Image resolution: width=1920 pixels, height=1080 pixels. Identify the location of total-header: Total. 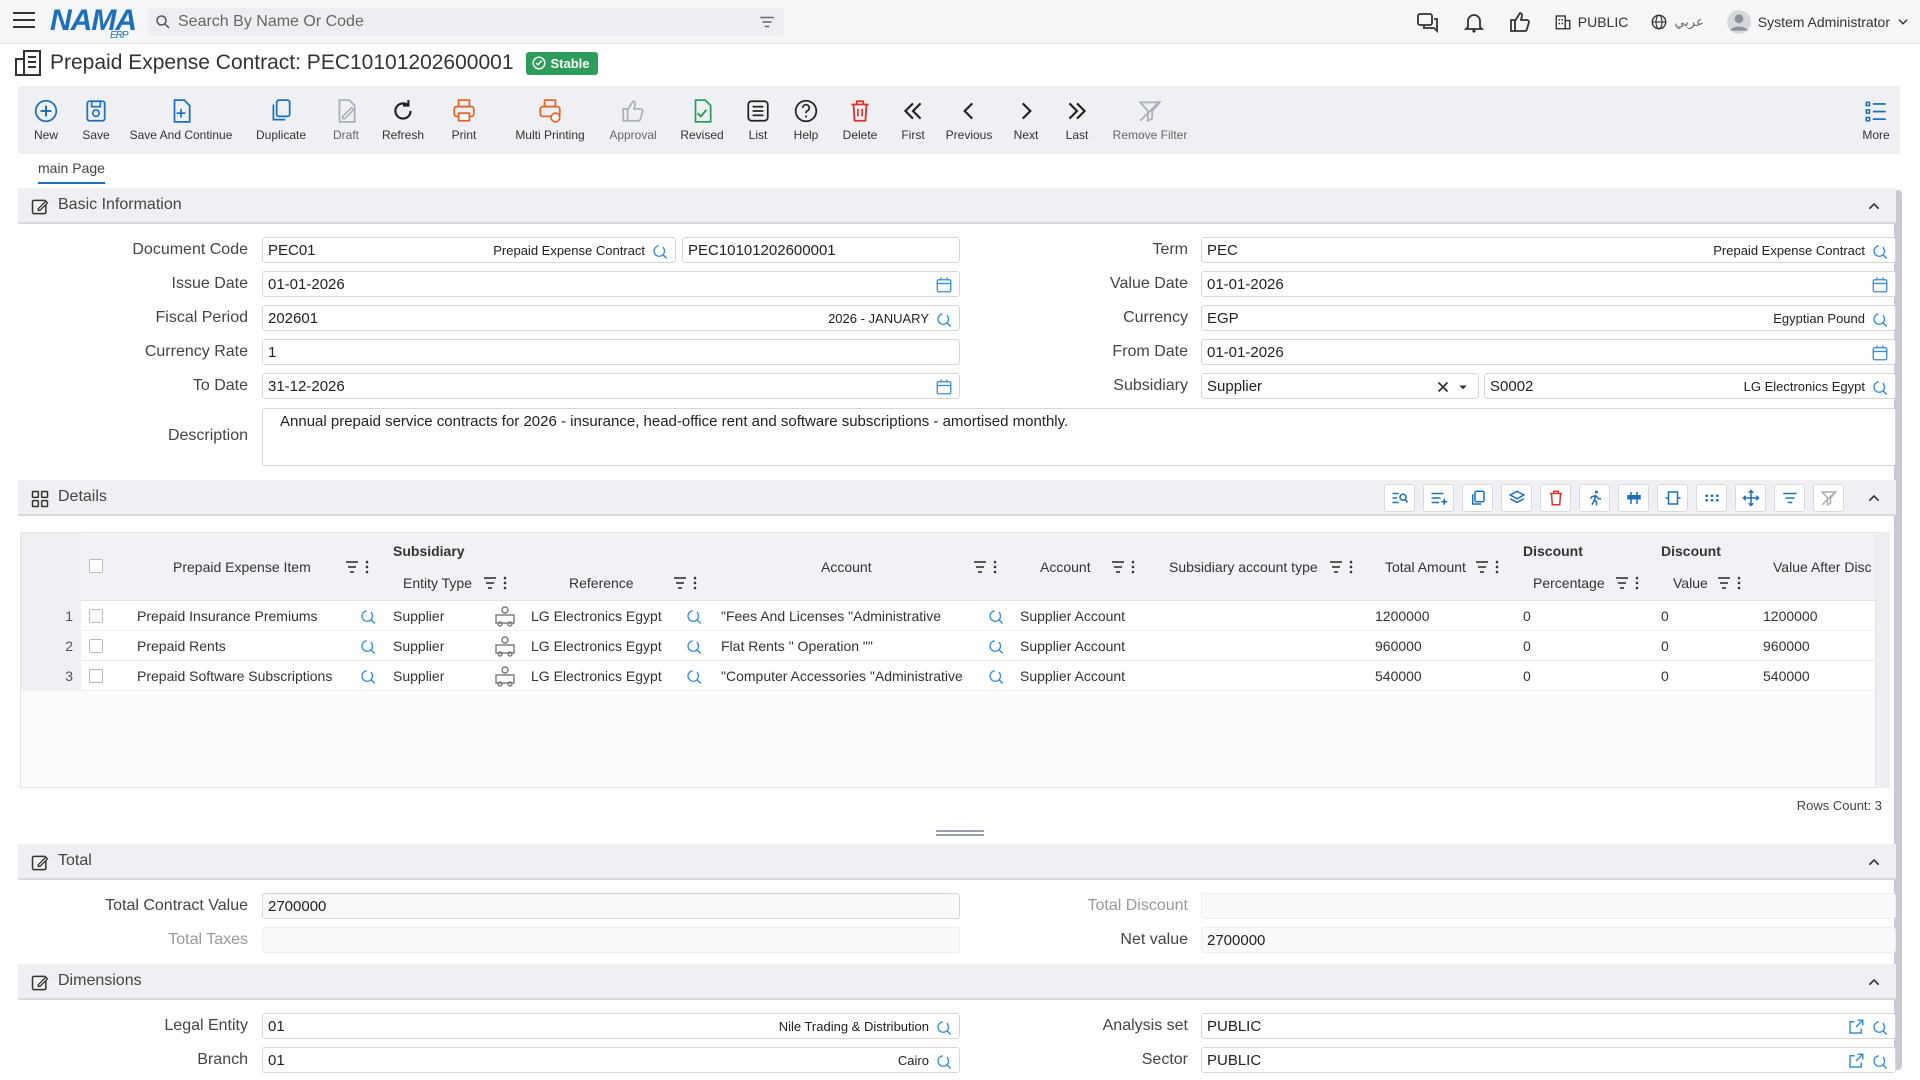
(957, 862).